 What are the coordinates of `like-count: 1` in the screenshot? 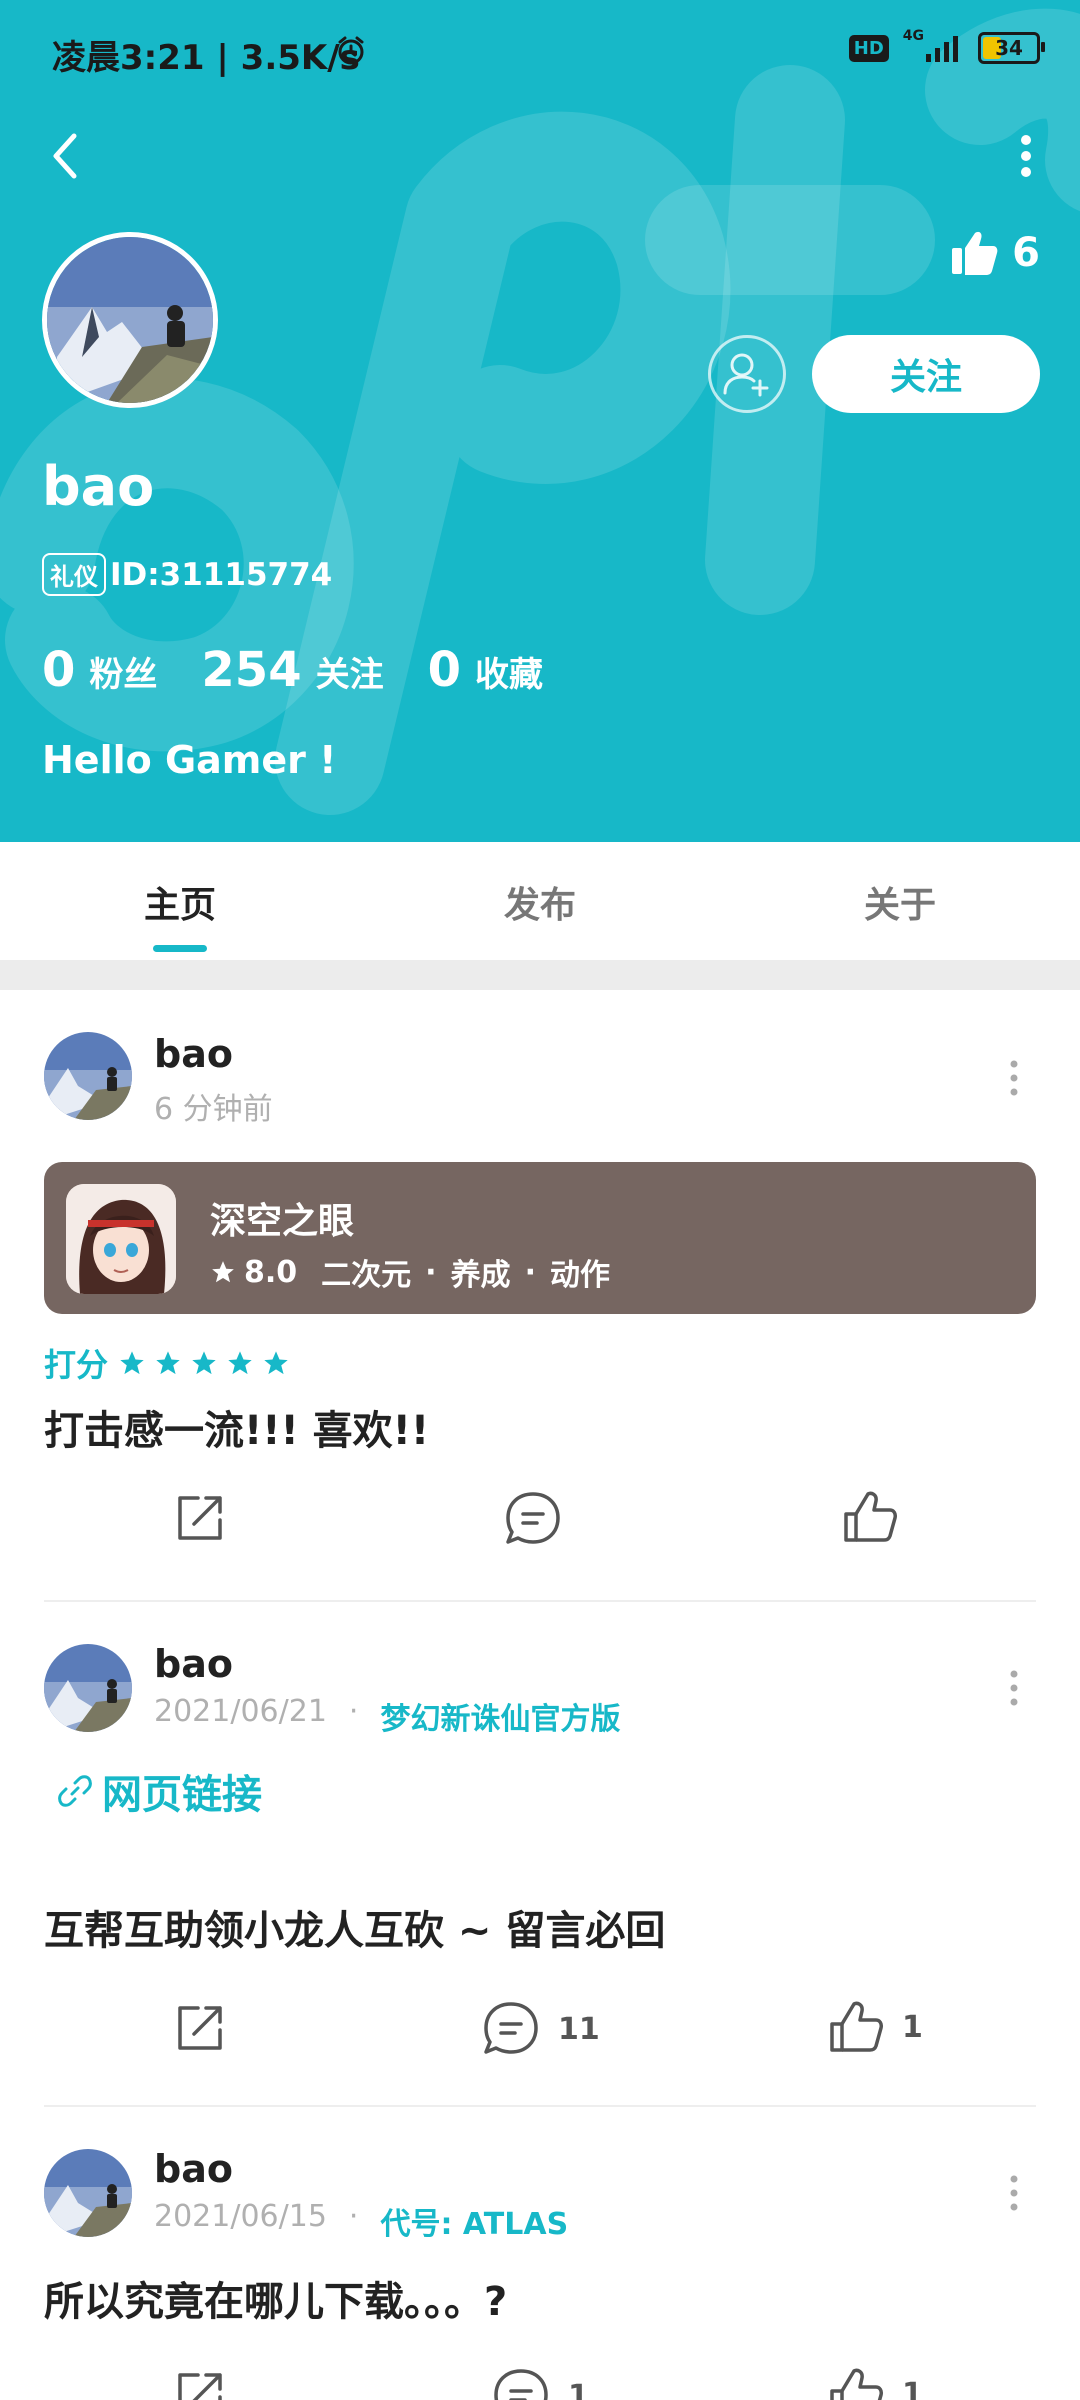 It's located at (912, 2388).